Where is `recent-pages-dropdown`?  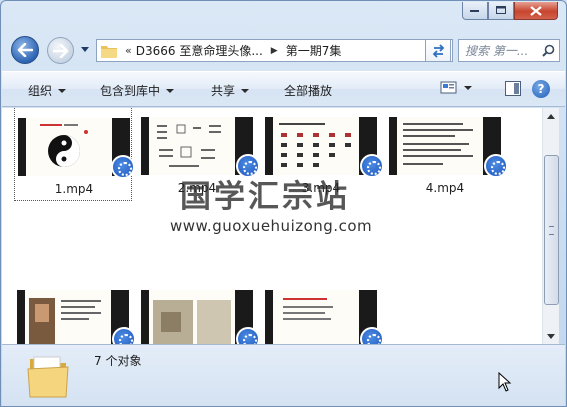
recent-pages-dropdown is located at coordinates (85, 50).